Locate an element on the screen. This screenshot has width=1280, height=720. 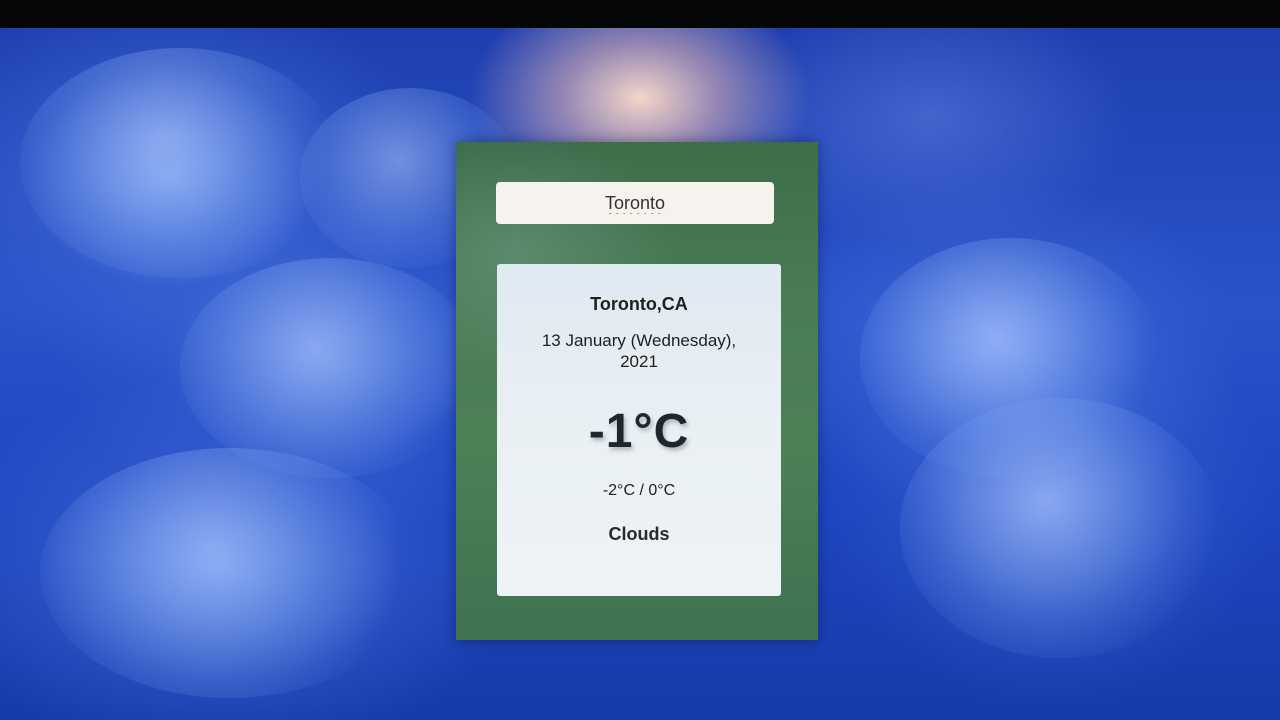
city-search-input is located at coordinates (635, 203).